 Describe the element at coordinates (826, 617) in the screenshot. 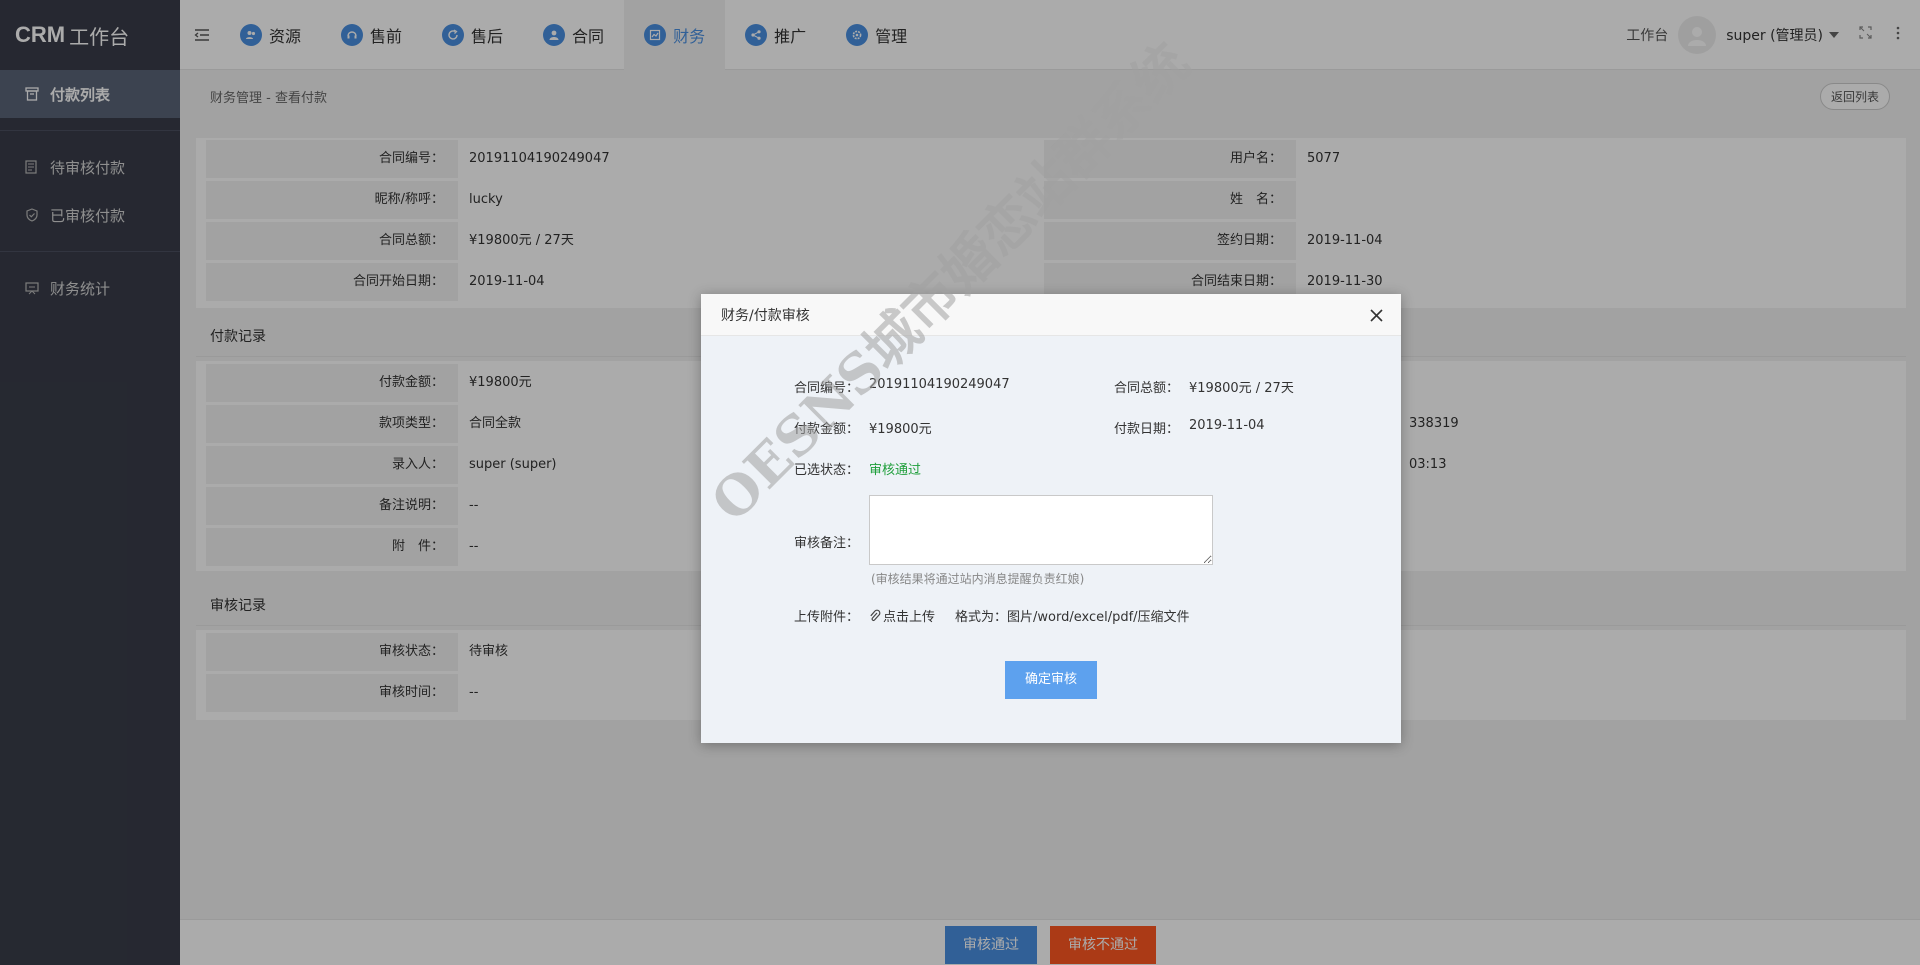

I see `upload-label: 上传附件：` at that location.